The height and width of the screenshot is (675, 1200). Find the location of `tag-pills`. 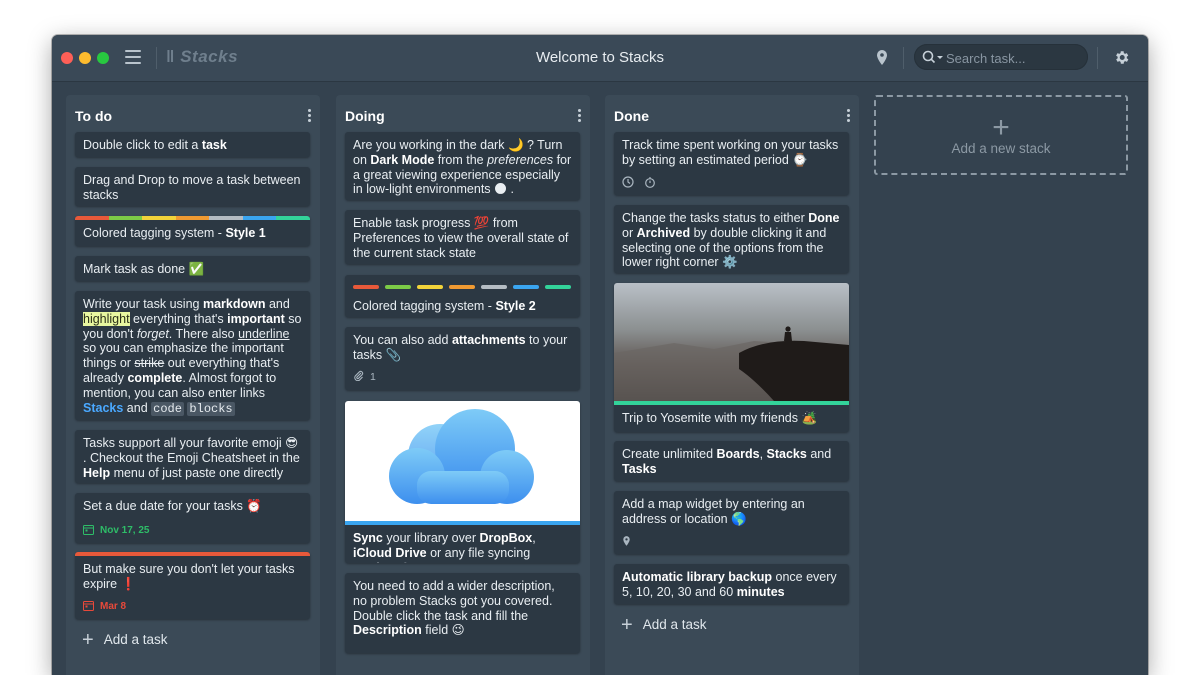

tag-pills is located at coordinates (462, 287).